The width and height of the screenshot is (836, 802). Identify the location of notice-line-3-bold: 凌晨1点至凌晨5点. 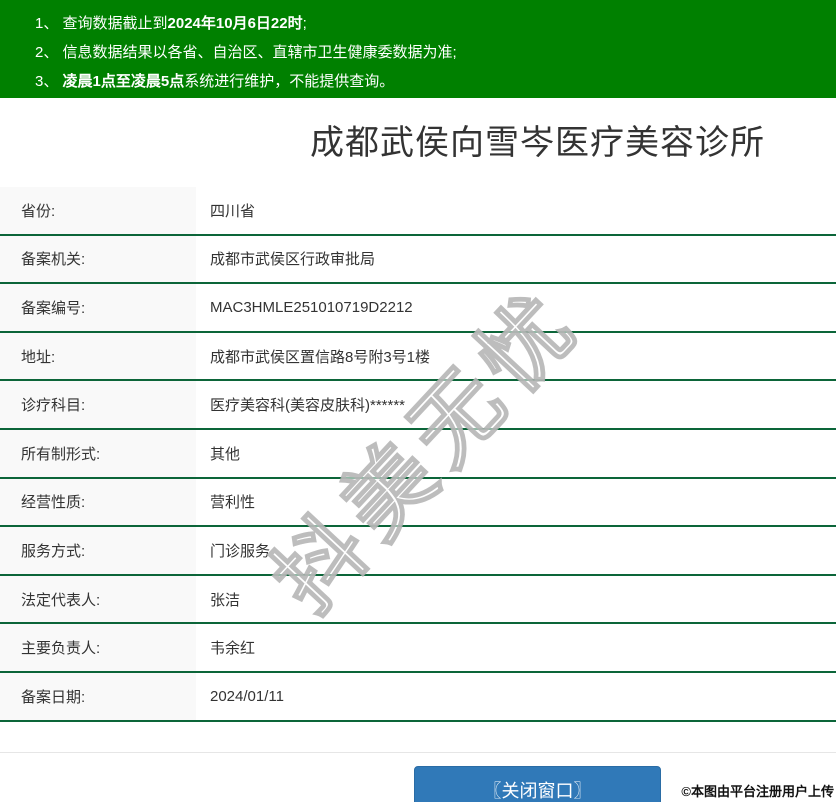
(123, 81).